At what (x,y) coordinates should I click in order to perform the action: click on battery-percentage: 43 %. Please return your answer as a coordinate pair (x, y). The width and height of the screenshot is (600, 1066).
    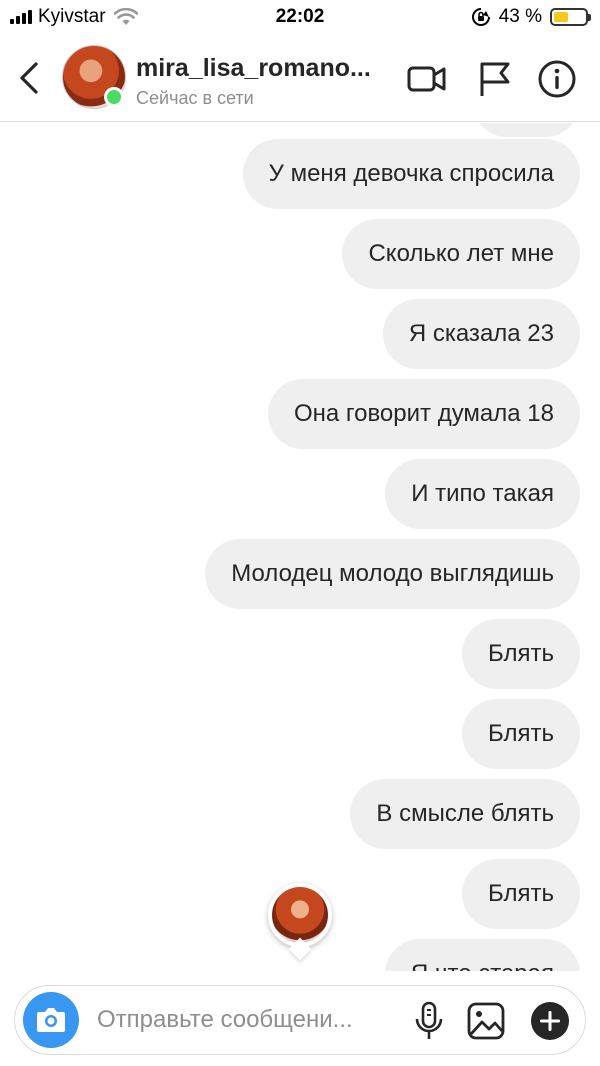
    Looking at the image, I should click on (520, 16).